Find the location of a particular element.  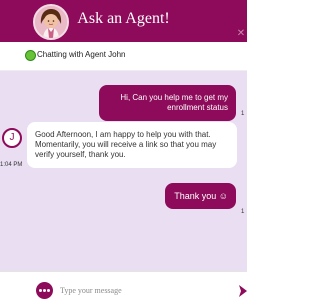

message-input is located at coordinates (145, 290).